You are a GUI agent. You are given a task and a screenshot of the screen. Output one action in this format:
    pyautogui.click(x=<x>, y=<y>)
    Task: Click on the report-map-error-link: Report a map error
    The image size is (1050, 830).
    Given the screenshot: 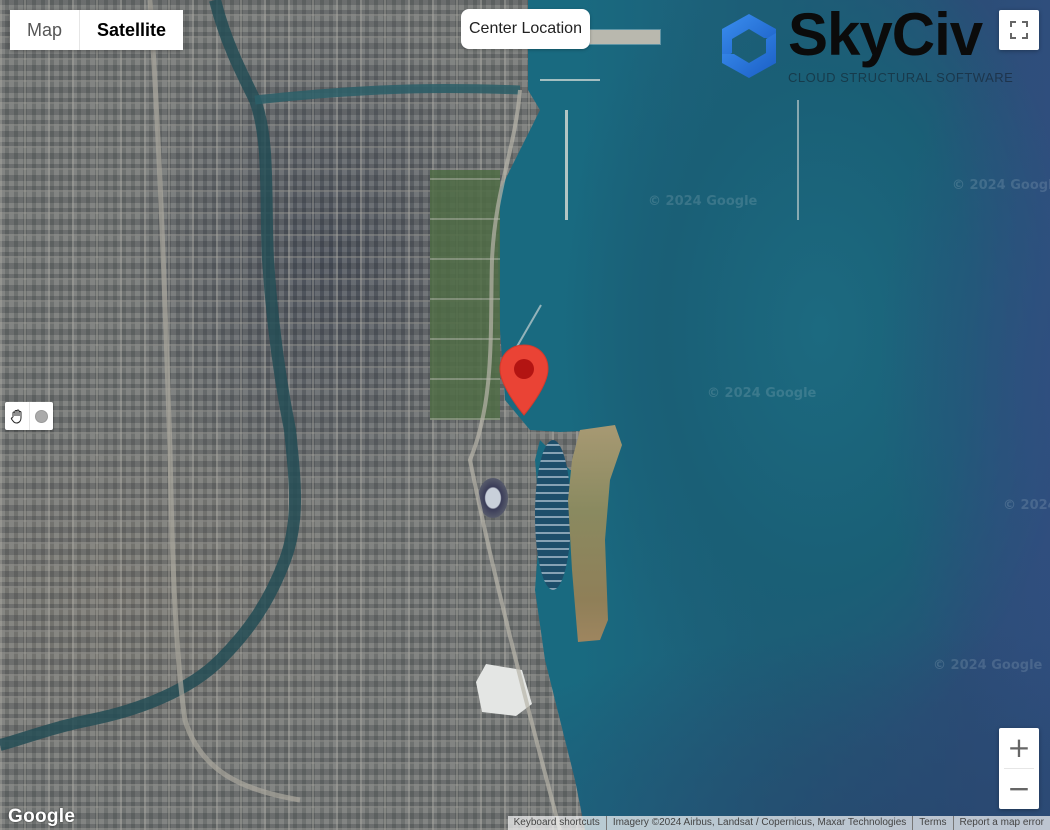 What is the action you would take?
    pyautogui.click(x=1001, y=823)
    